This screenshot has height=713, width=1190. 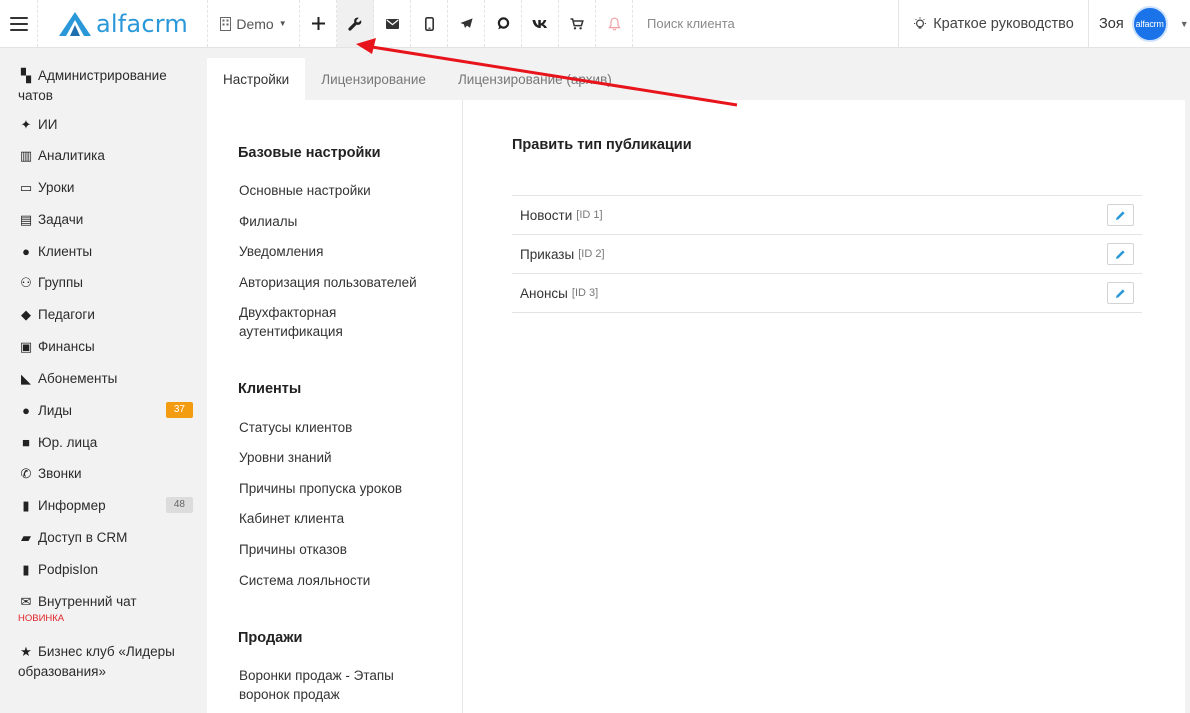 I want to click on nav-link-skip-reasons: Причины пропуска уроков, so click(x=339, y=488).